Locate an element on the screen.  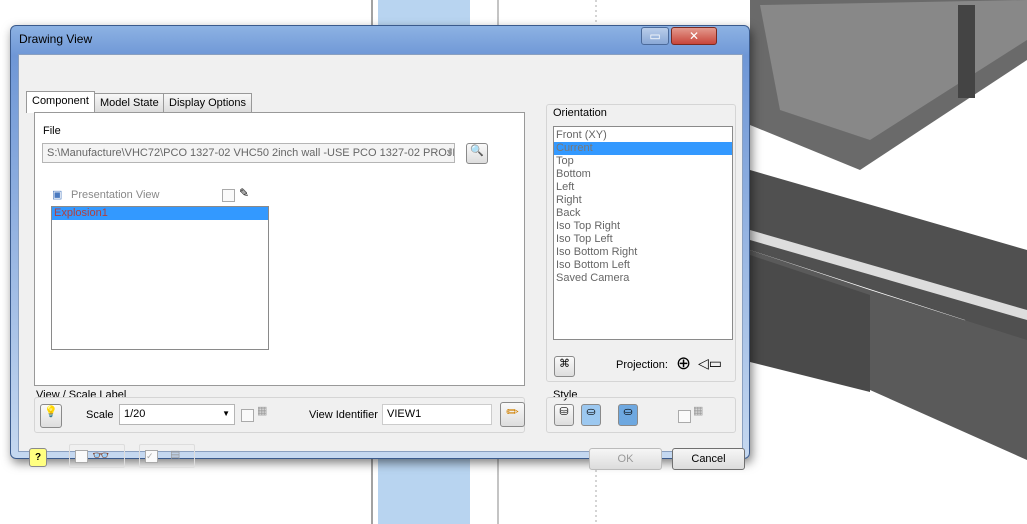
help-button: ? is located at coordinates (38, 457).